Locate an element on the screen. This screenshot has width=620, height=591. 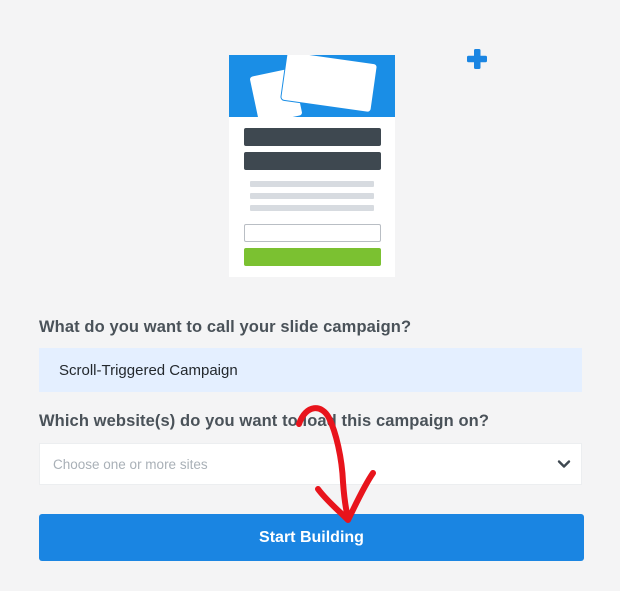
illustration-headline-bar is located at coordinates (312, 137).